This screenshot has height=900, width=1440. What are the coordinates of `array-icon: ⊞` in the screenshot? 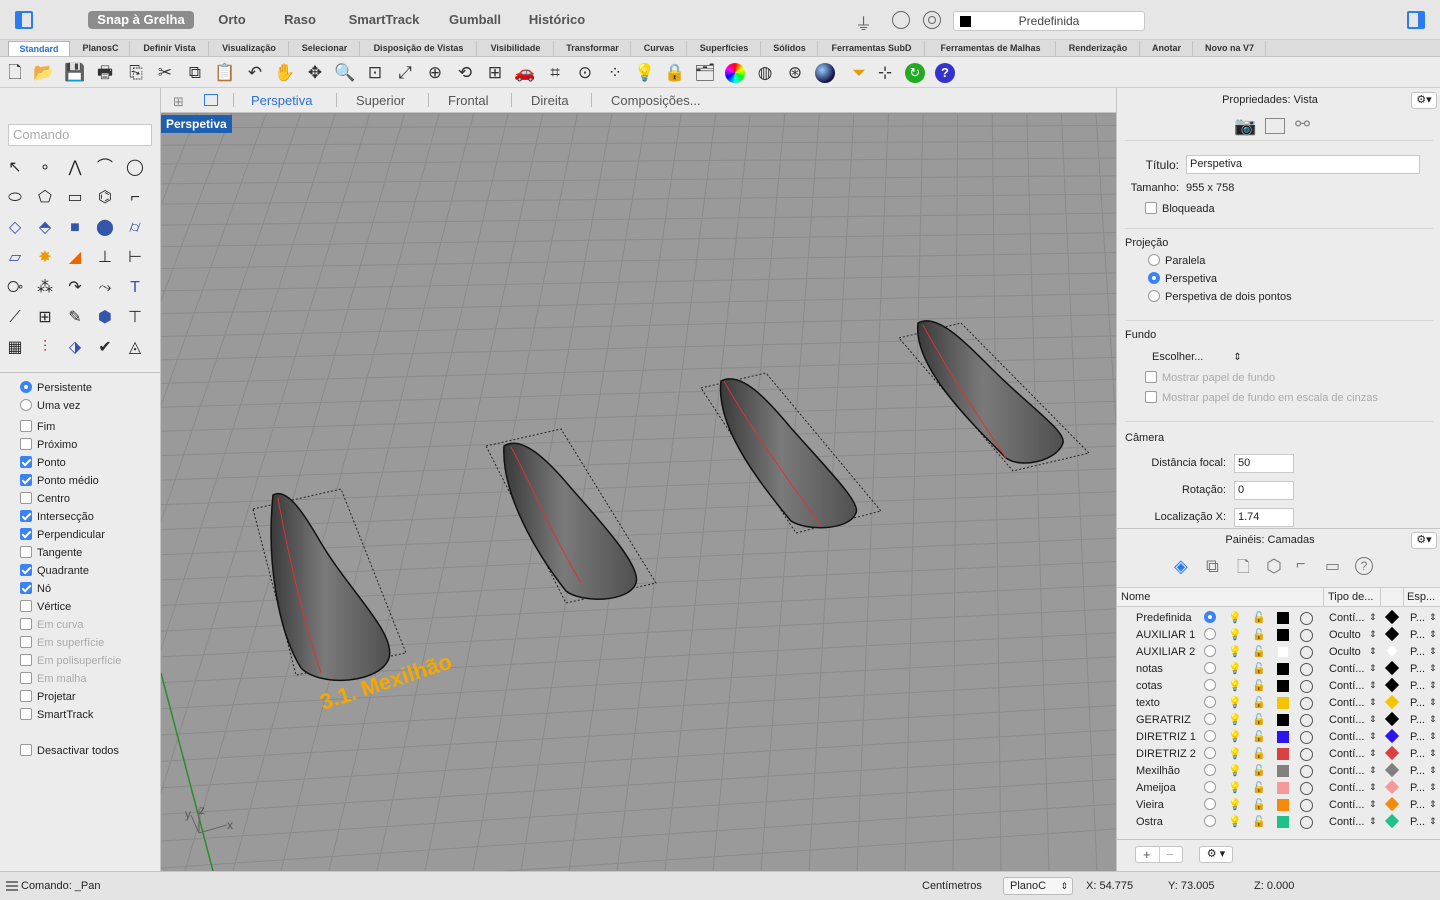 It's located at (45, 318).